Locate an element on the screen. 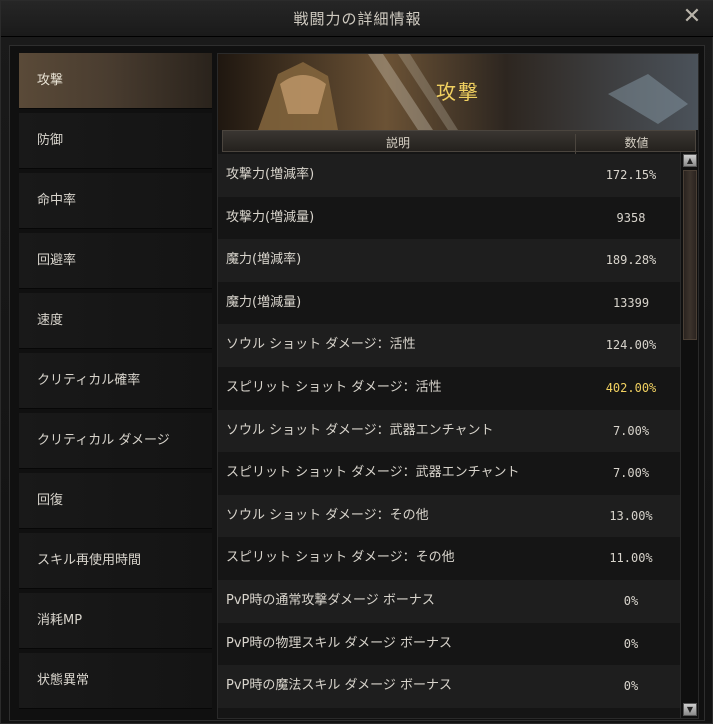  row-label: 攻撃力(増減率) is located at coordinates (270, 174).